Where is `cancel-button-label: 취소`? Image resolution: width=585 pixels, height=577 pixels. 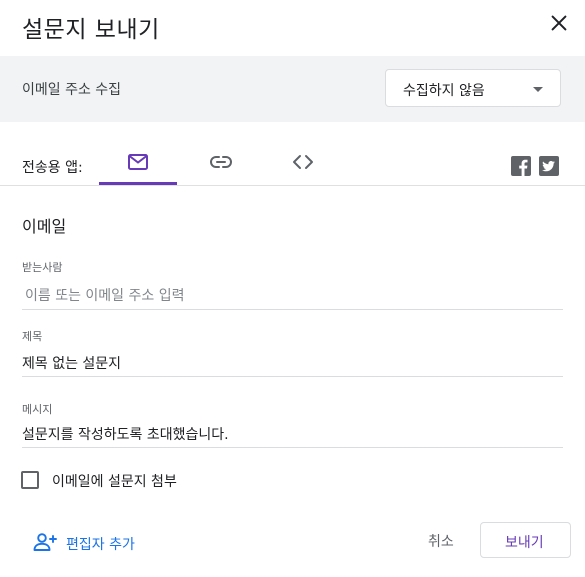
cancel-button-label: 취소 is located at coordinates (441, 542).